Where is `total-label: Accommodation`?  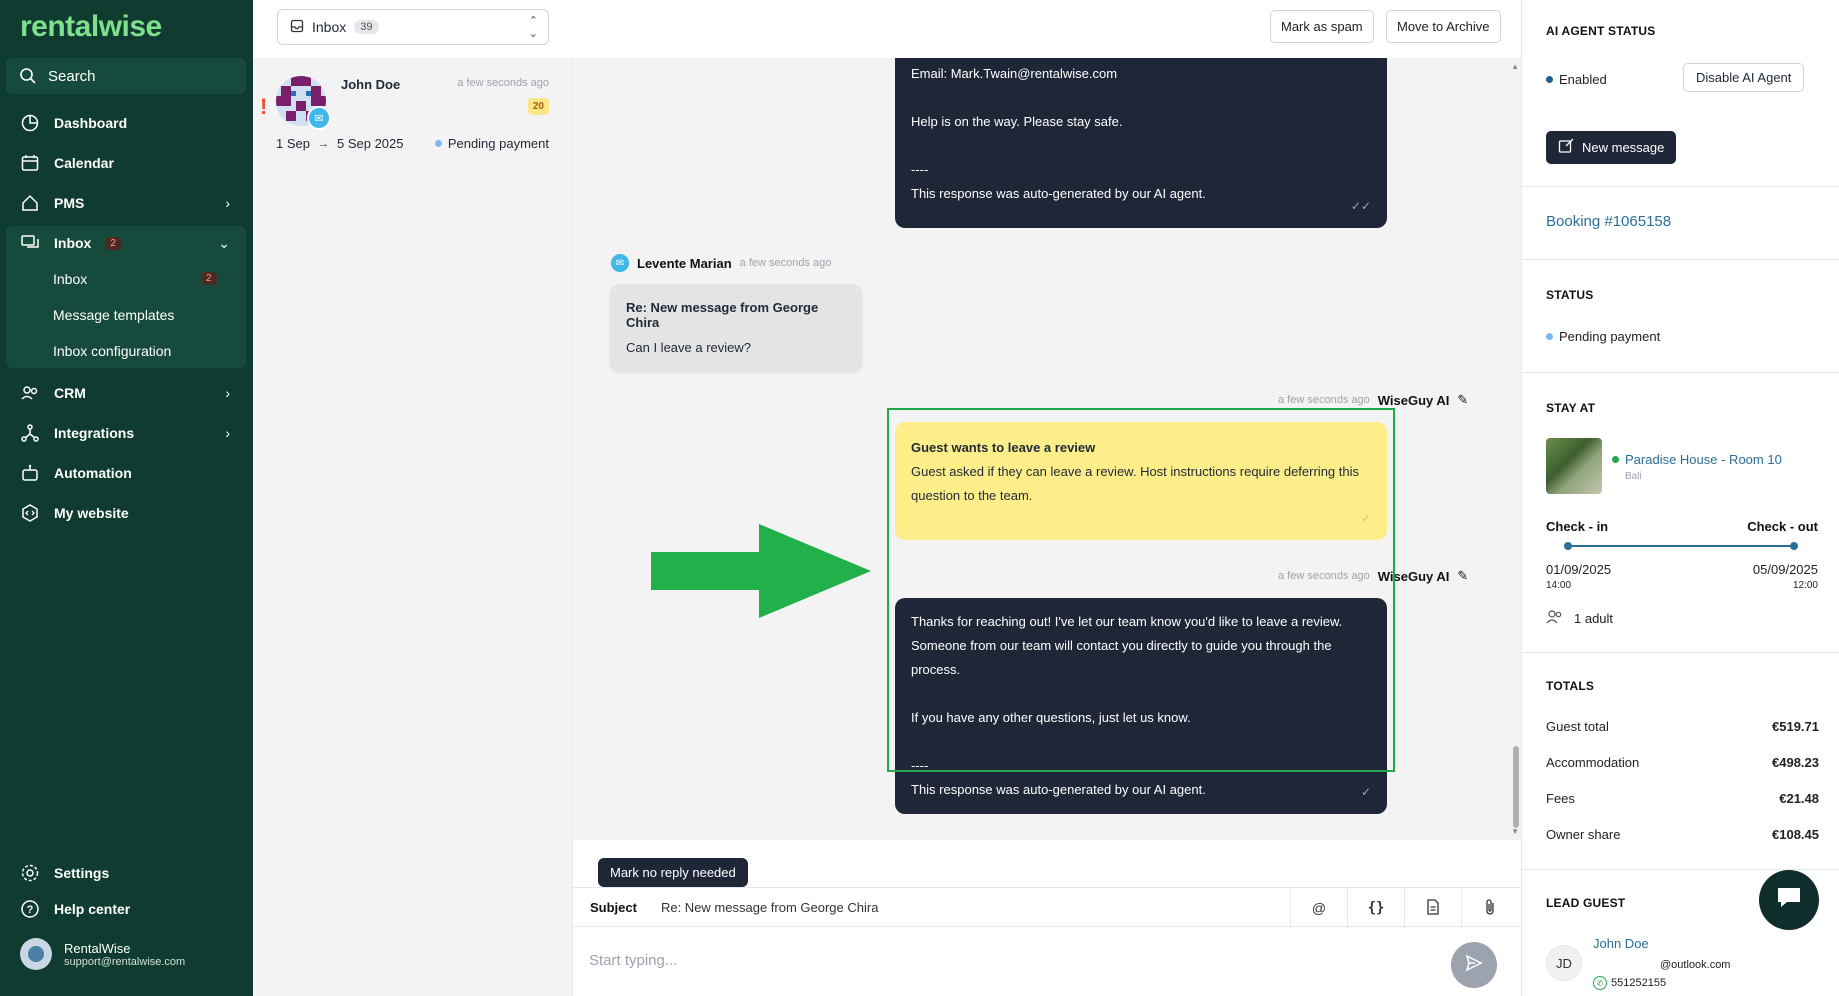 total-label: Accommodation is located at coordinates (1593, 762).